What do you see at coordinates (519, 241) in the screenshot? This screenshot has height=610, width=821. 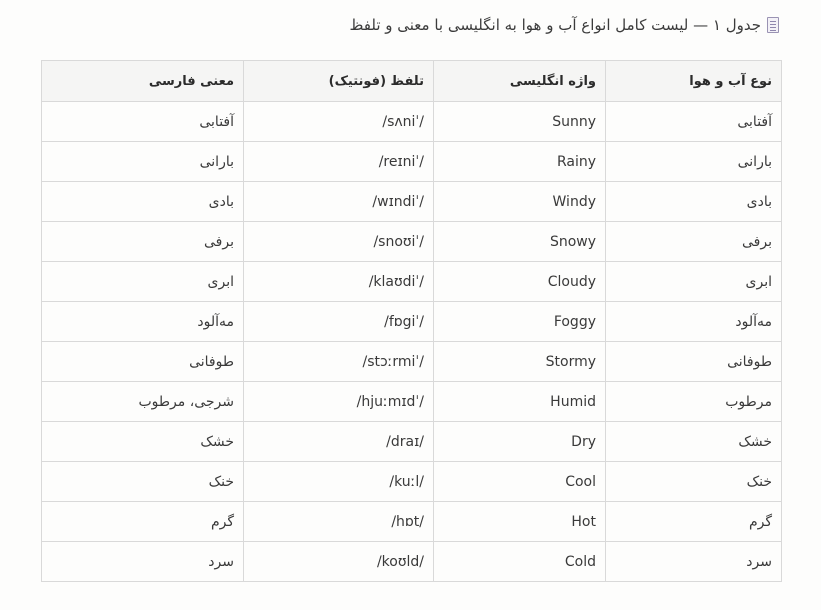 I see `cell-english-word: Snowy` at bounding box center [519, 241].